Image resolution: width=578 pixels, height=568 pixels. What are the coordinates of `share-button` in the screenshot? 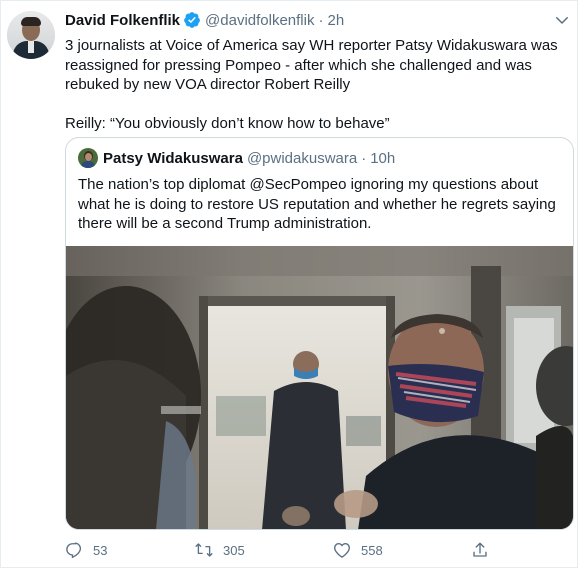 It's located at (485, 550).